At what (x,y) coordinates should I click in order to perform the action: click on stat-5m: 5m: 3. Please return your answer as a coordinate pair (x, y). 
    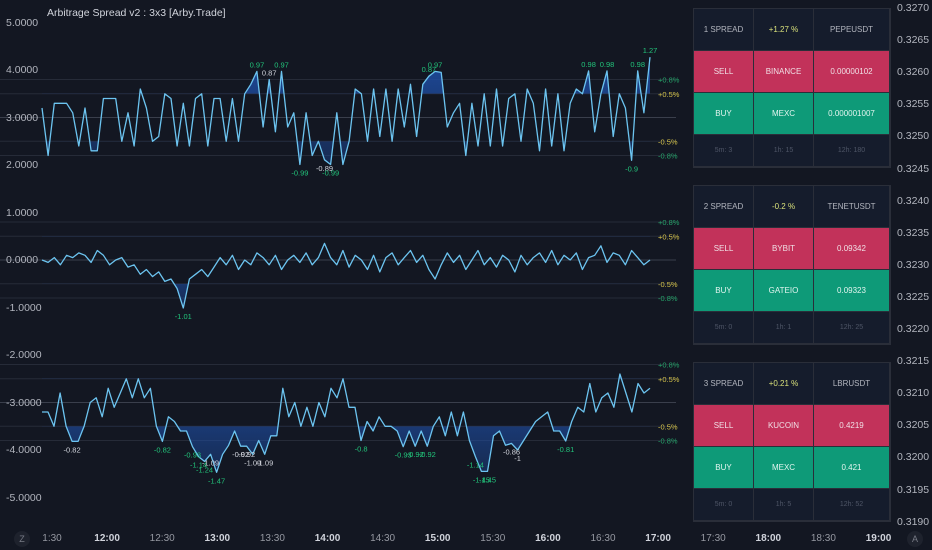
    Looking at the image, I should click on (724, 151).